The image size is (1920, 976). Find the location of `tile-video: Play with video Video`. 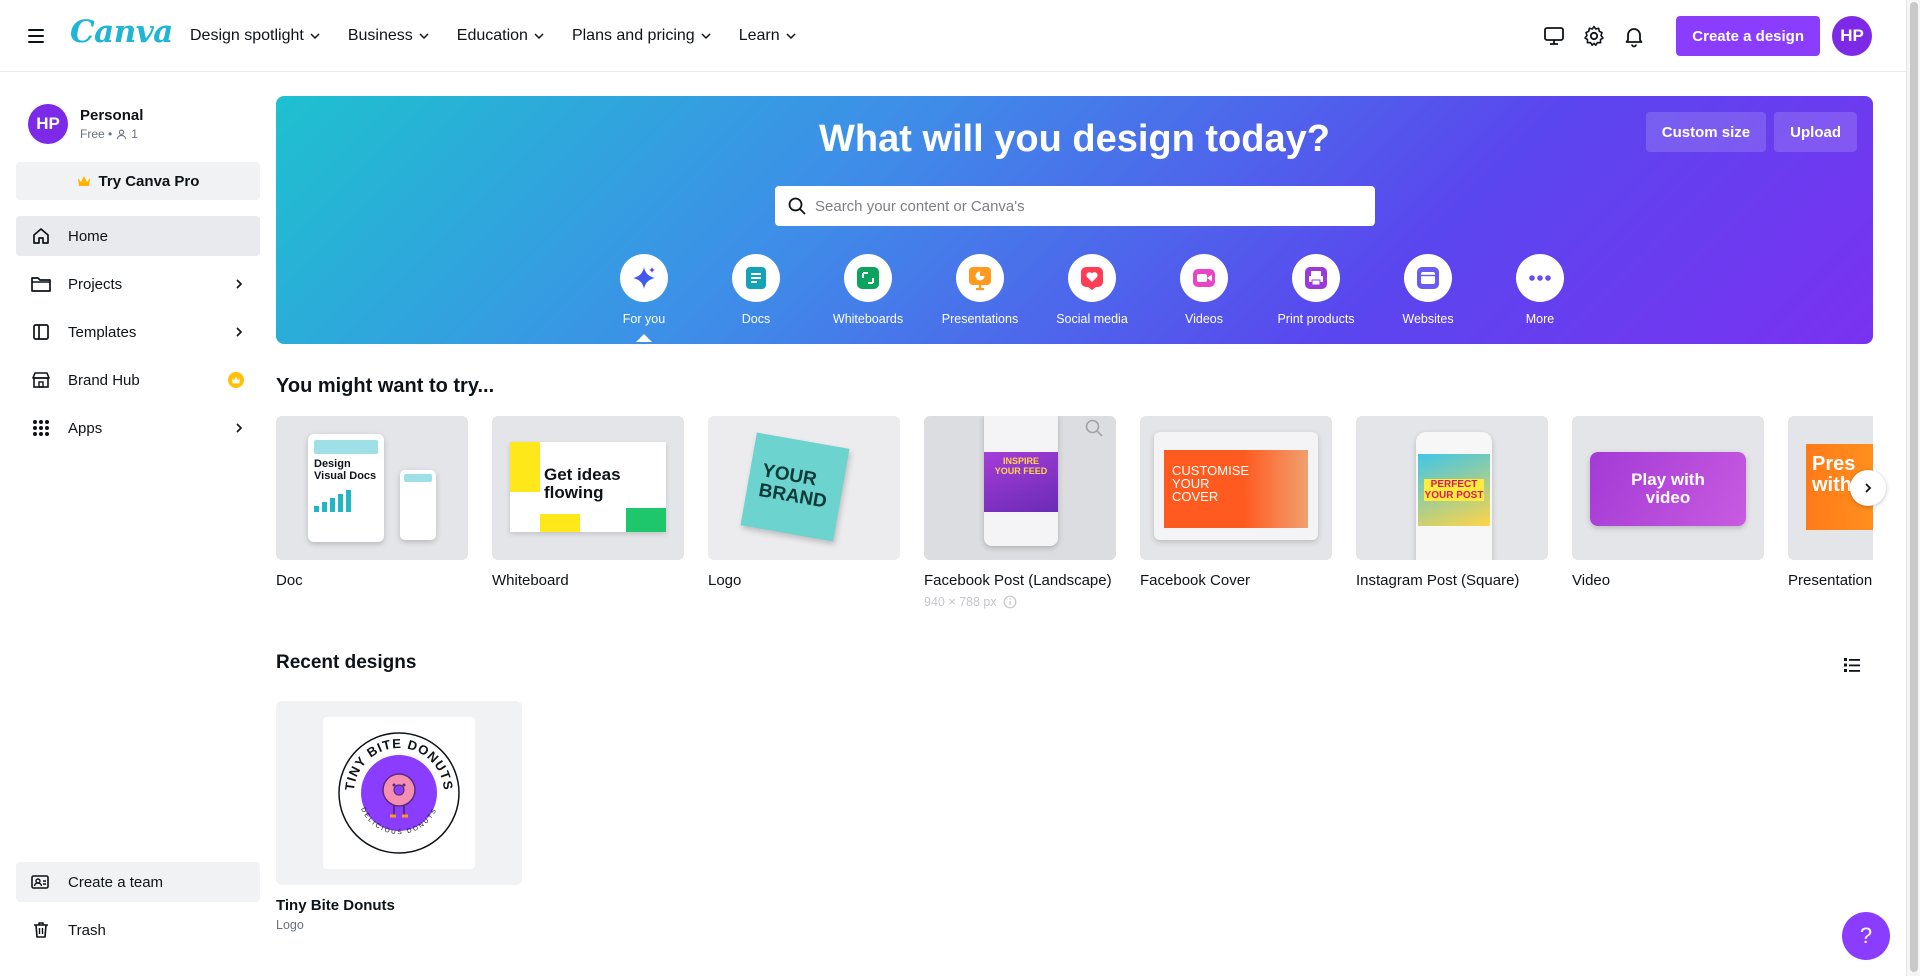

tile-video: Play with video Video is located at coordinates (1668, 502).